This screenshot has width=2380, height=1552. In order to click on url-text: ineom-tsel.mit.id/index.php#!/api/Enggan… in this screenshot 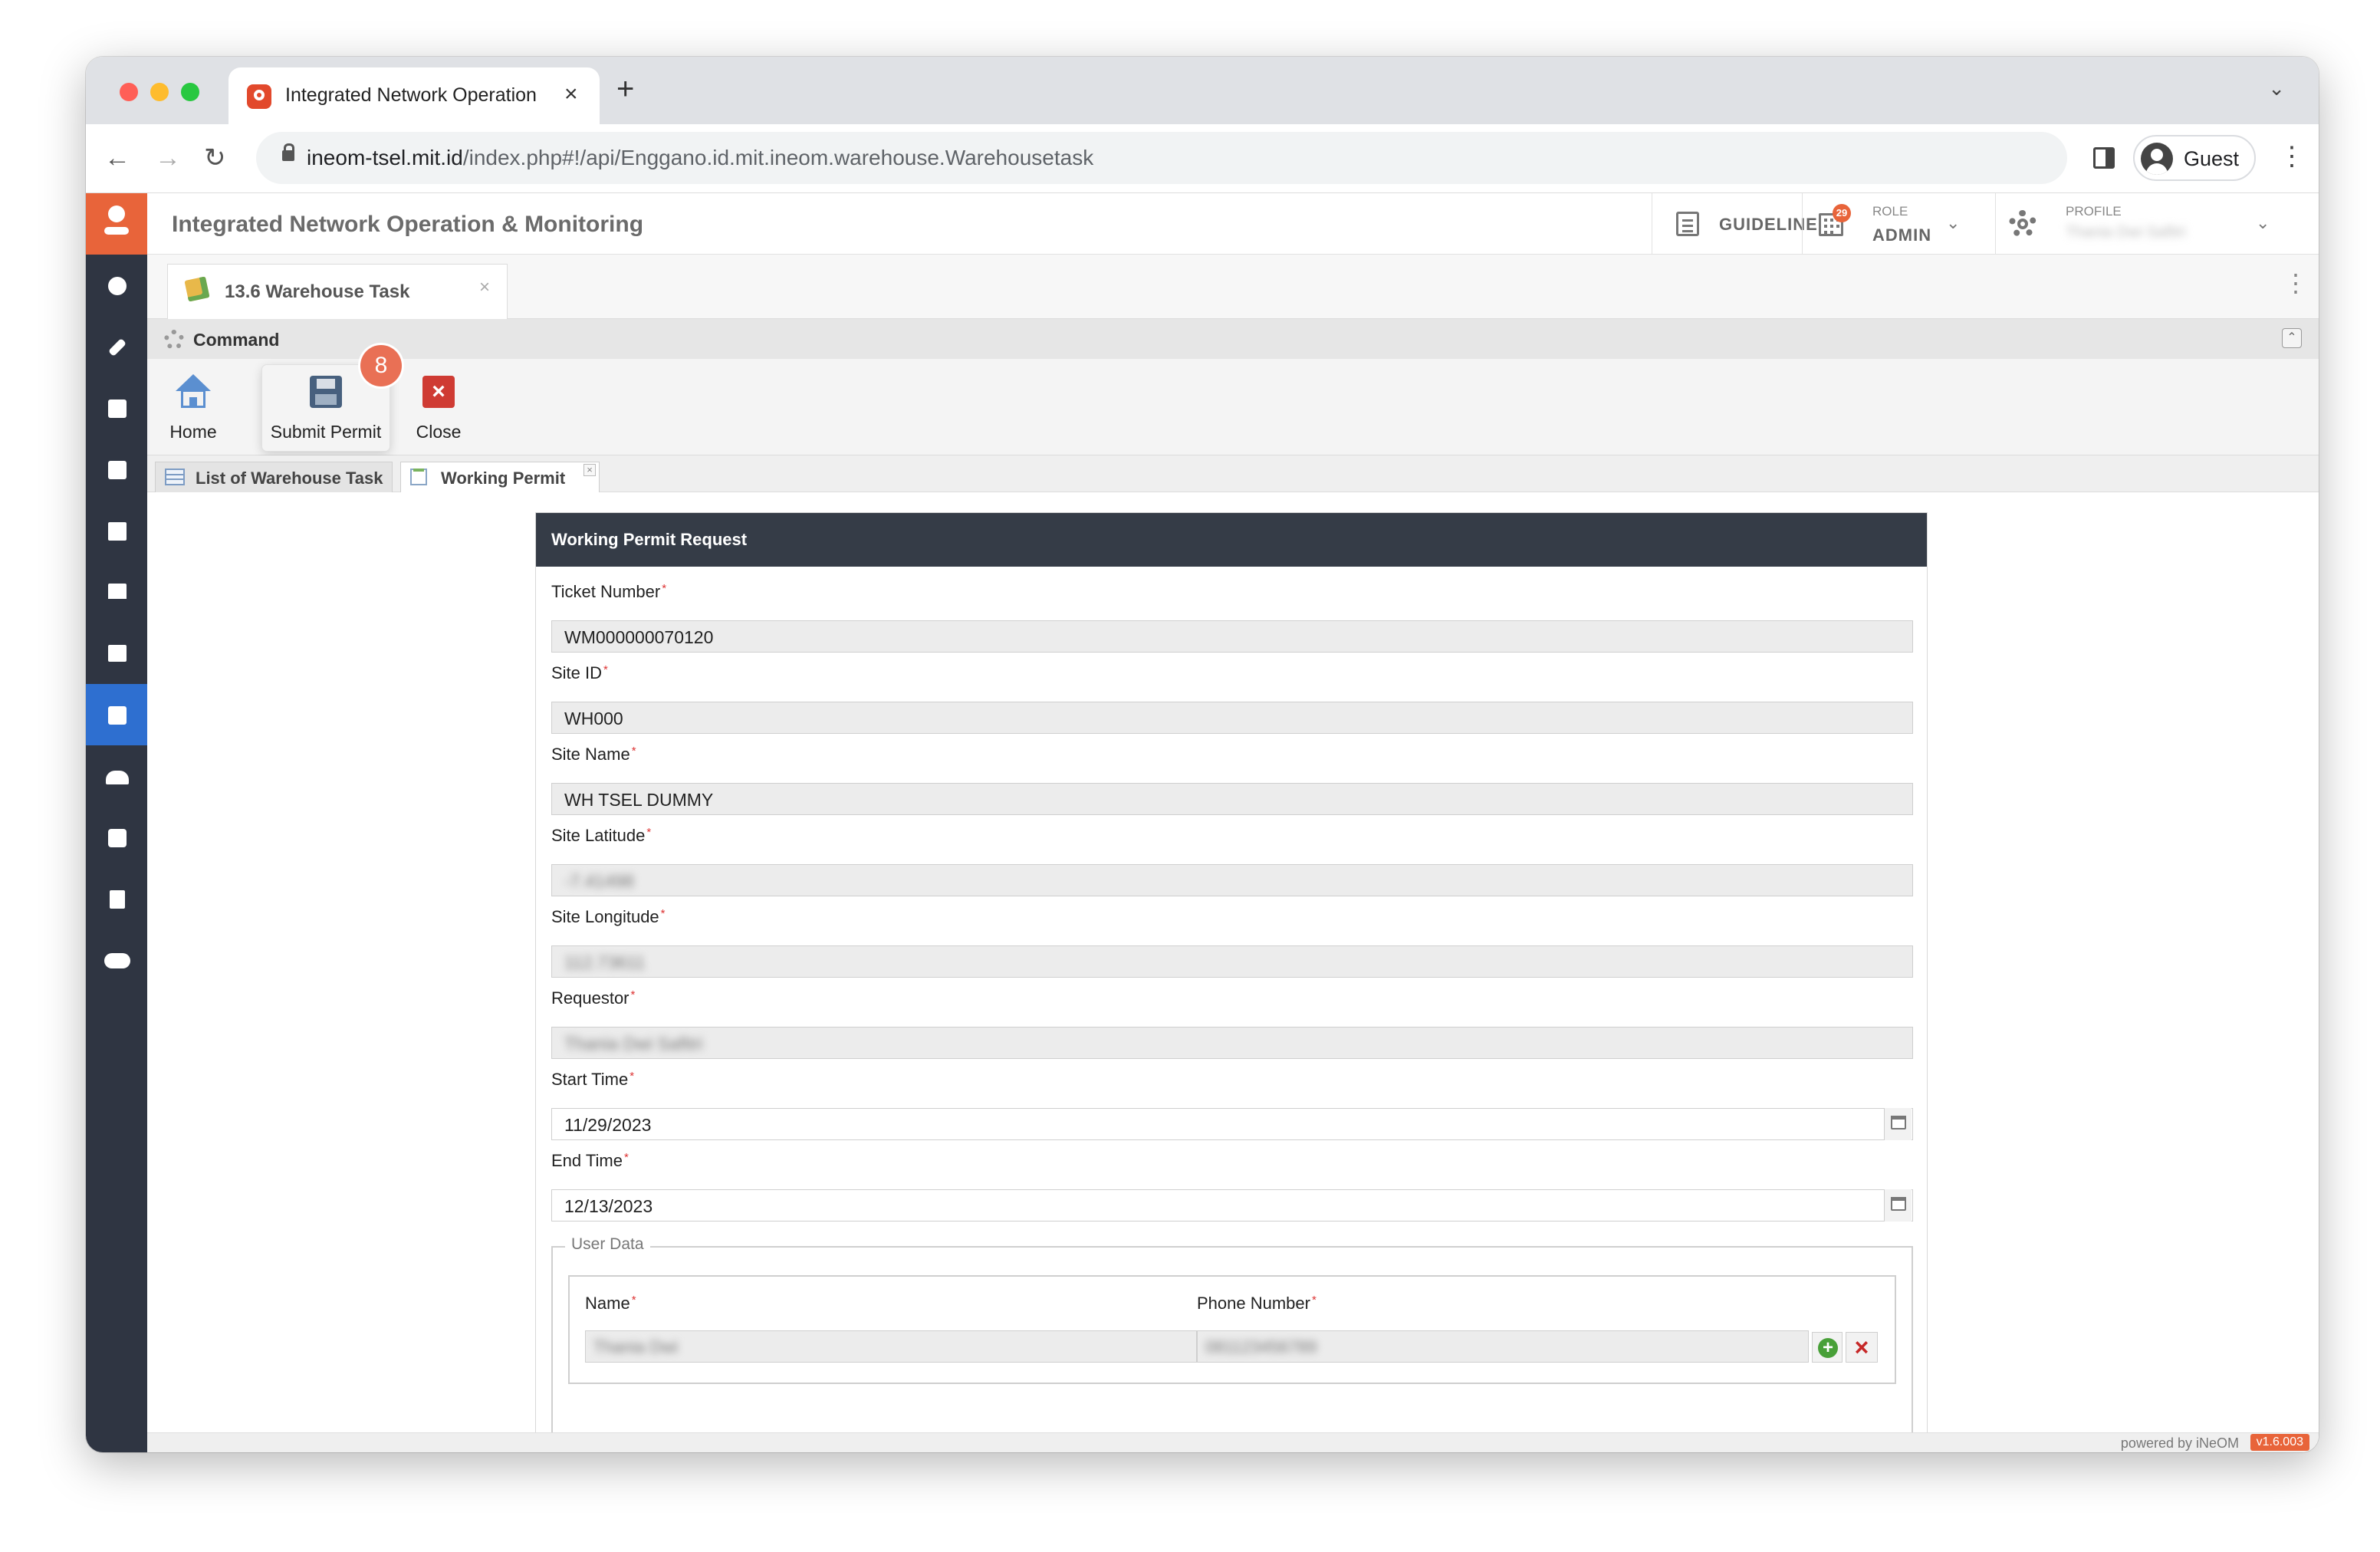, I will do `click(700, 158)`.